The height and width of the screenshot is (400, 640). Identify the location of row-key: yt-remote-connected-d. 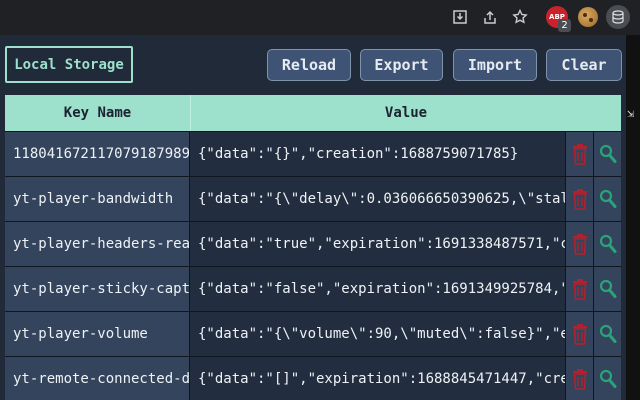
(97, 378).